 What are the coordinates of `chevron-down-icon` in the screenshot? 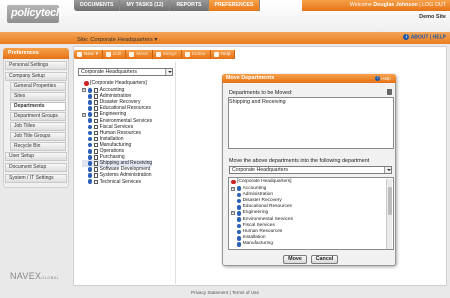 It's located at (168, 72).